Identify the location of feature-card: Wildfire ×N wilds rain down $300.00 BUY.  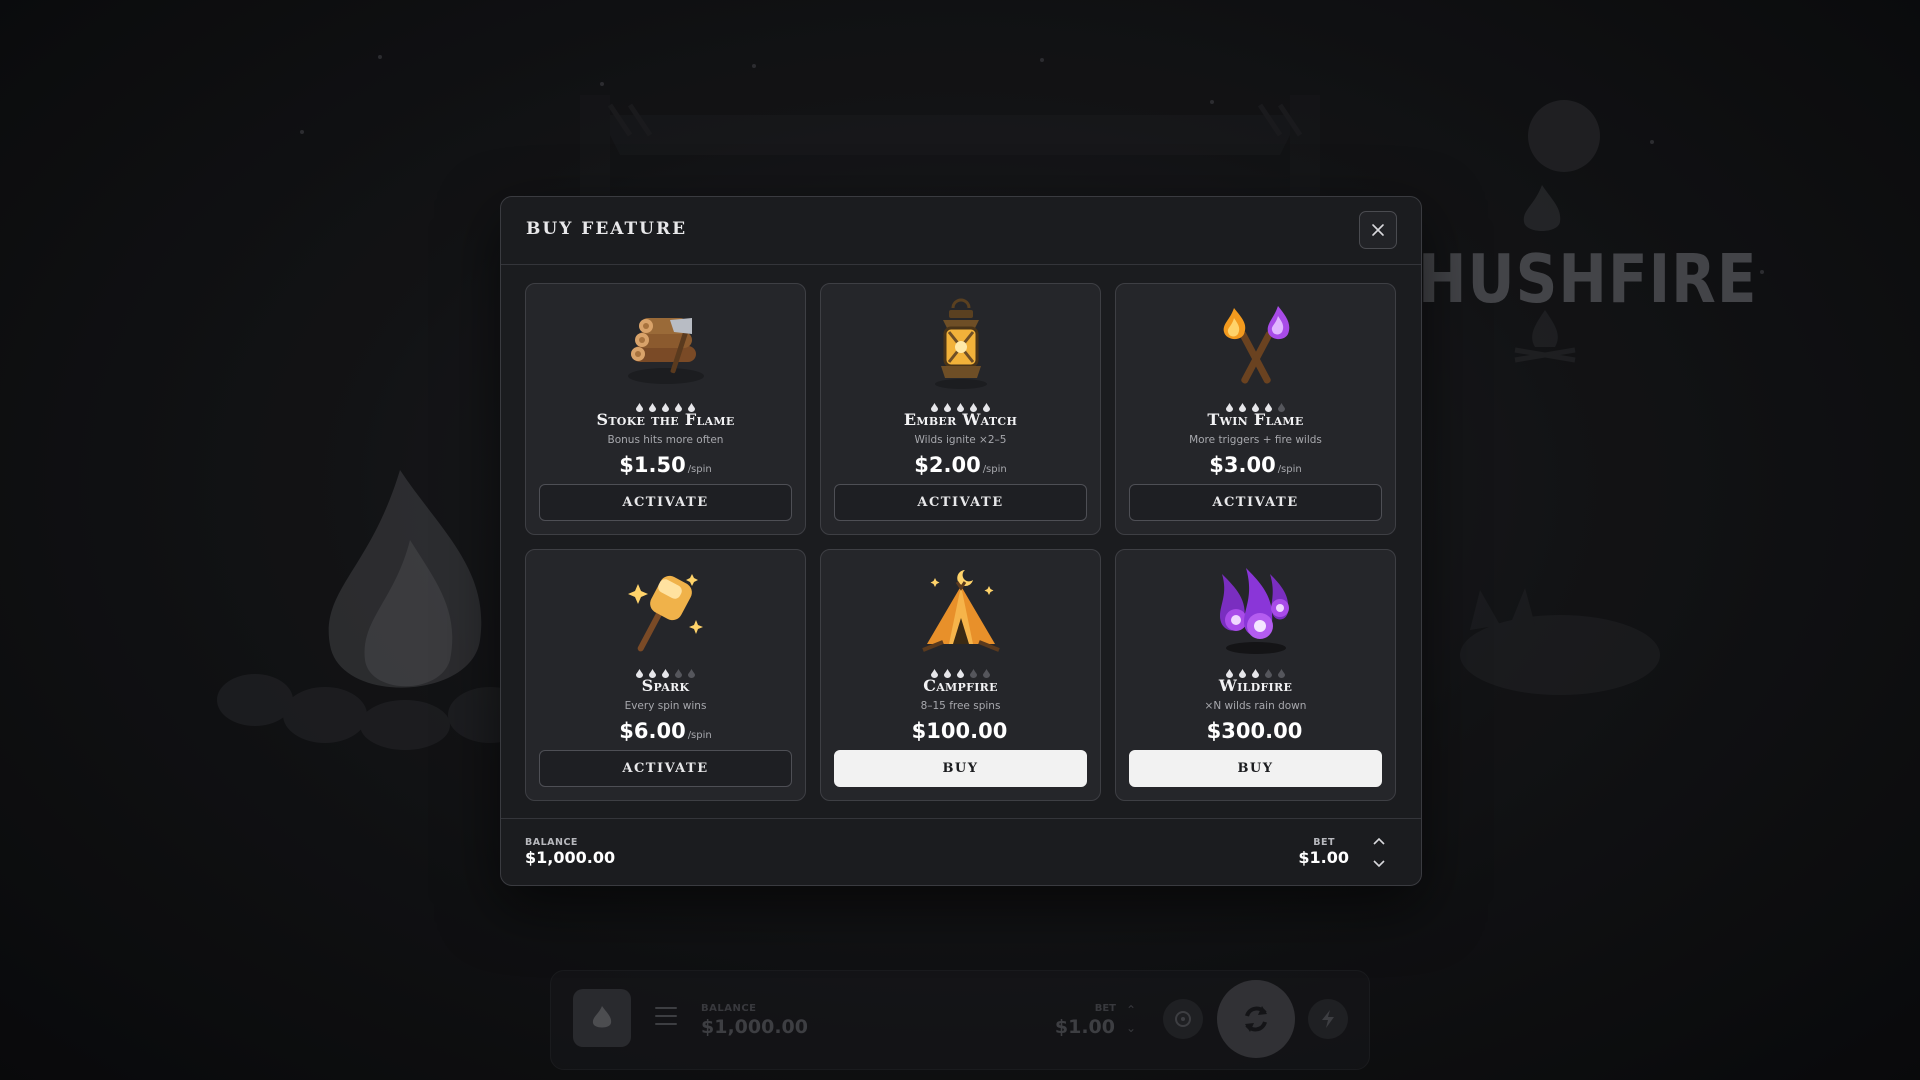
(1255, 675).